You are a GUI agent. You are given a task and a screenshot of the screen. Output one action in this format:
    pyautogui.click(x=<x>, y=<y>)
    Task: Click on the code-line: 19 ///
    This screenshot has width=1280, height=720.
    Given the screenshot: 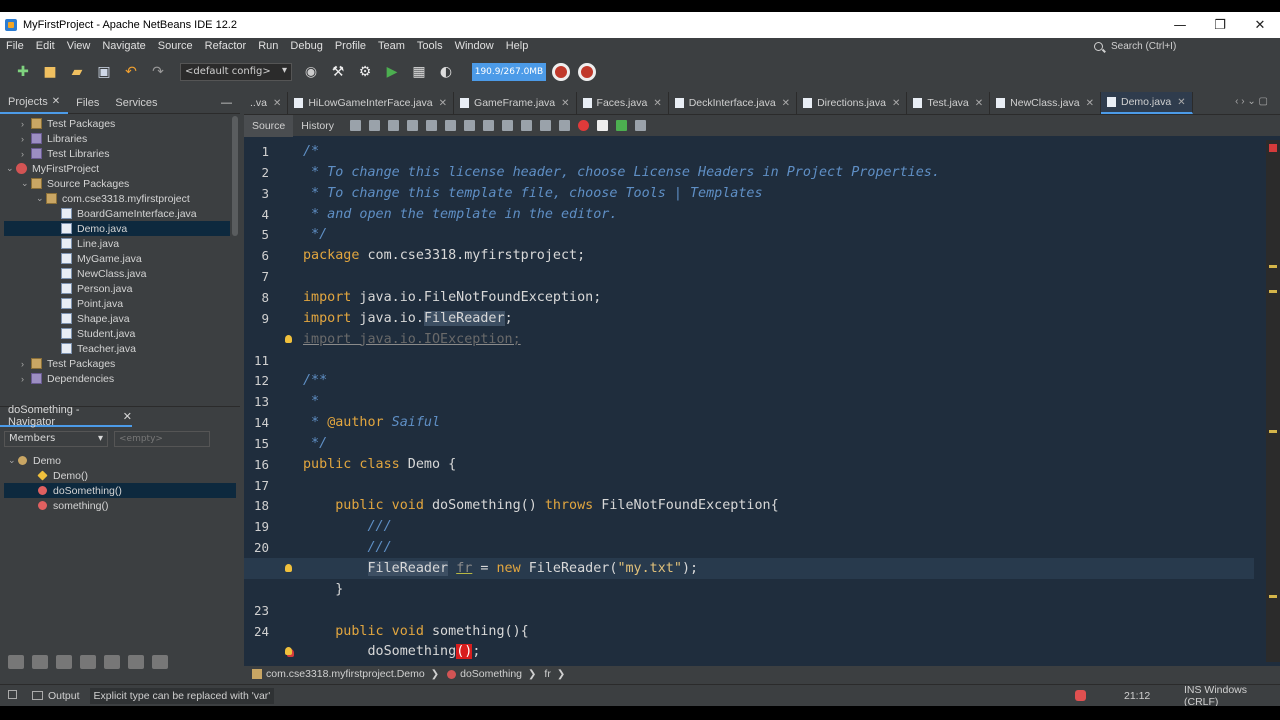 What is the action you would take?
    pyautogui.click(x=749, y=526)
    